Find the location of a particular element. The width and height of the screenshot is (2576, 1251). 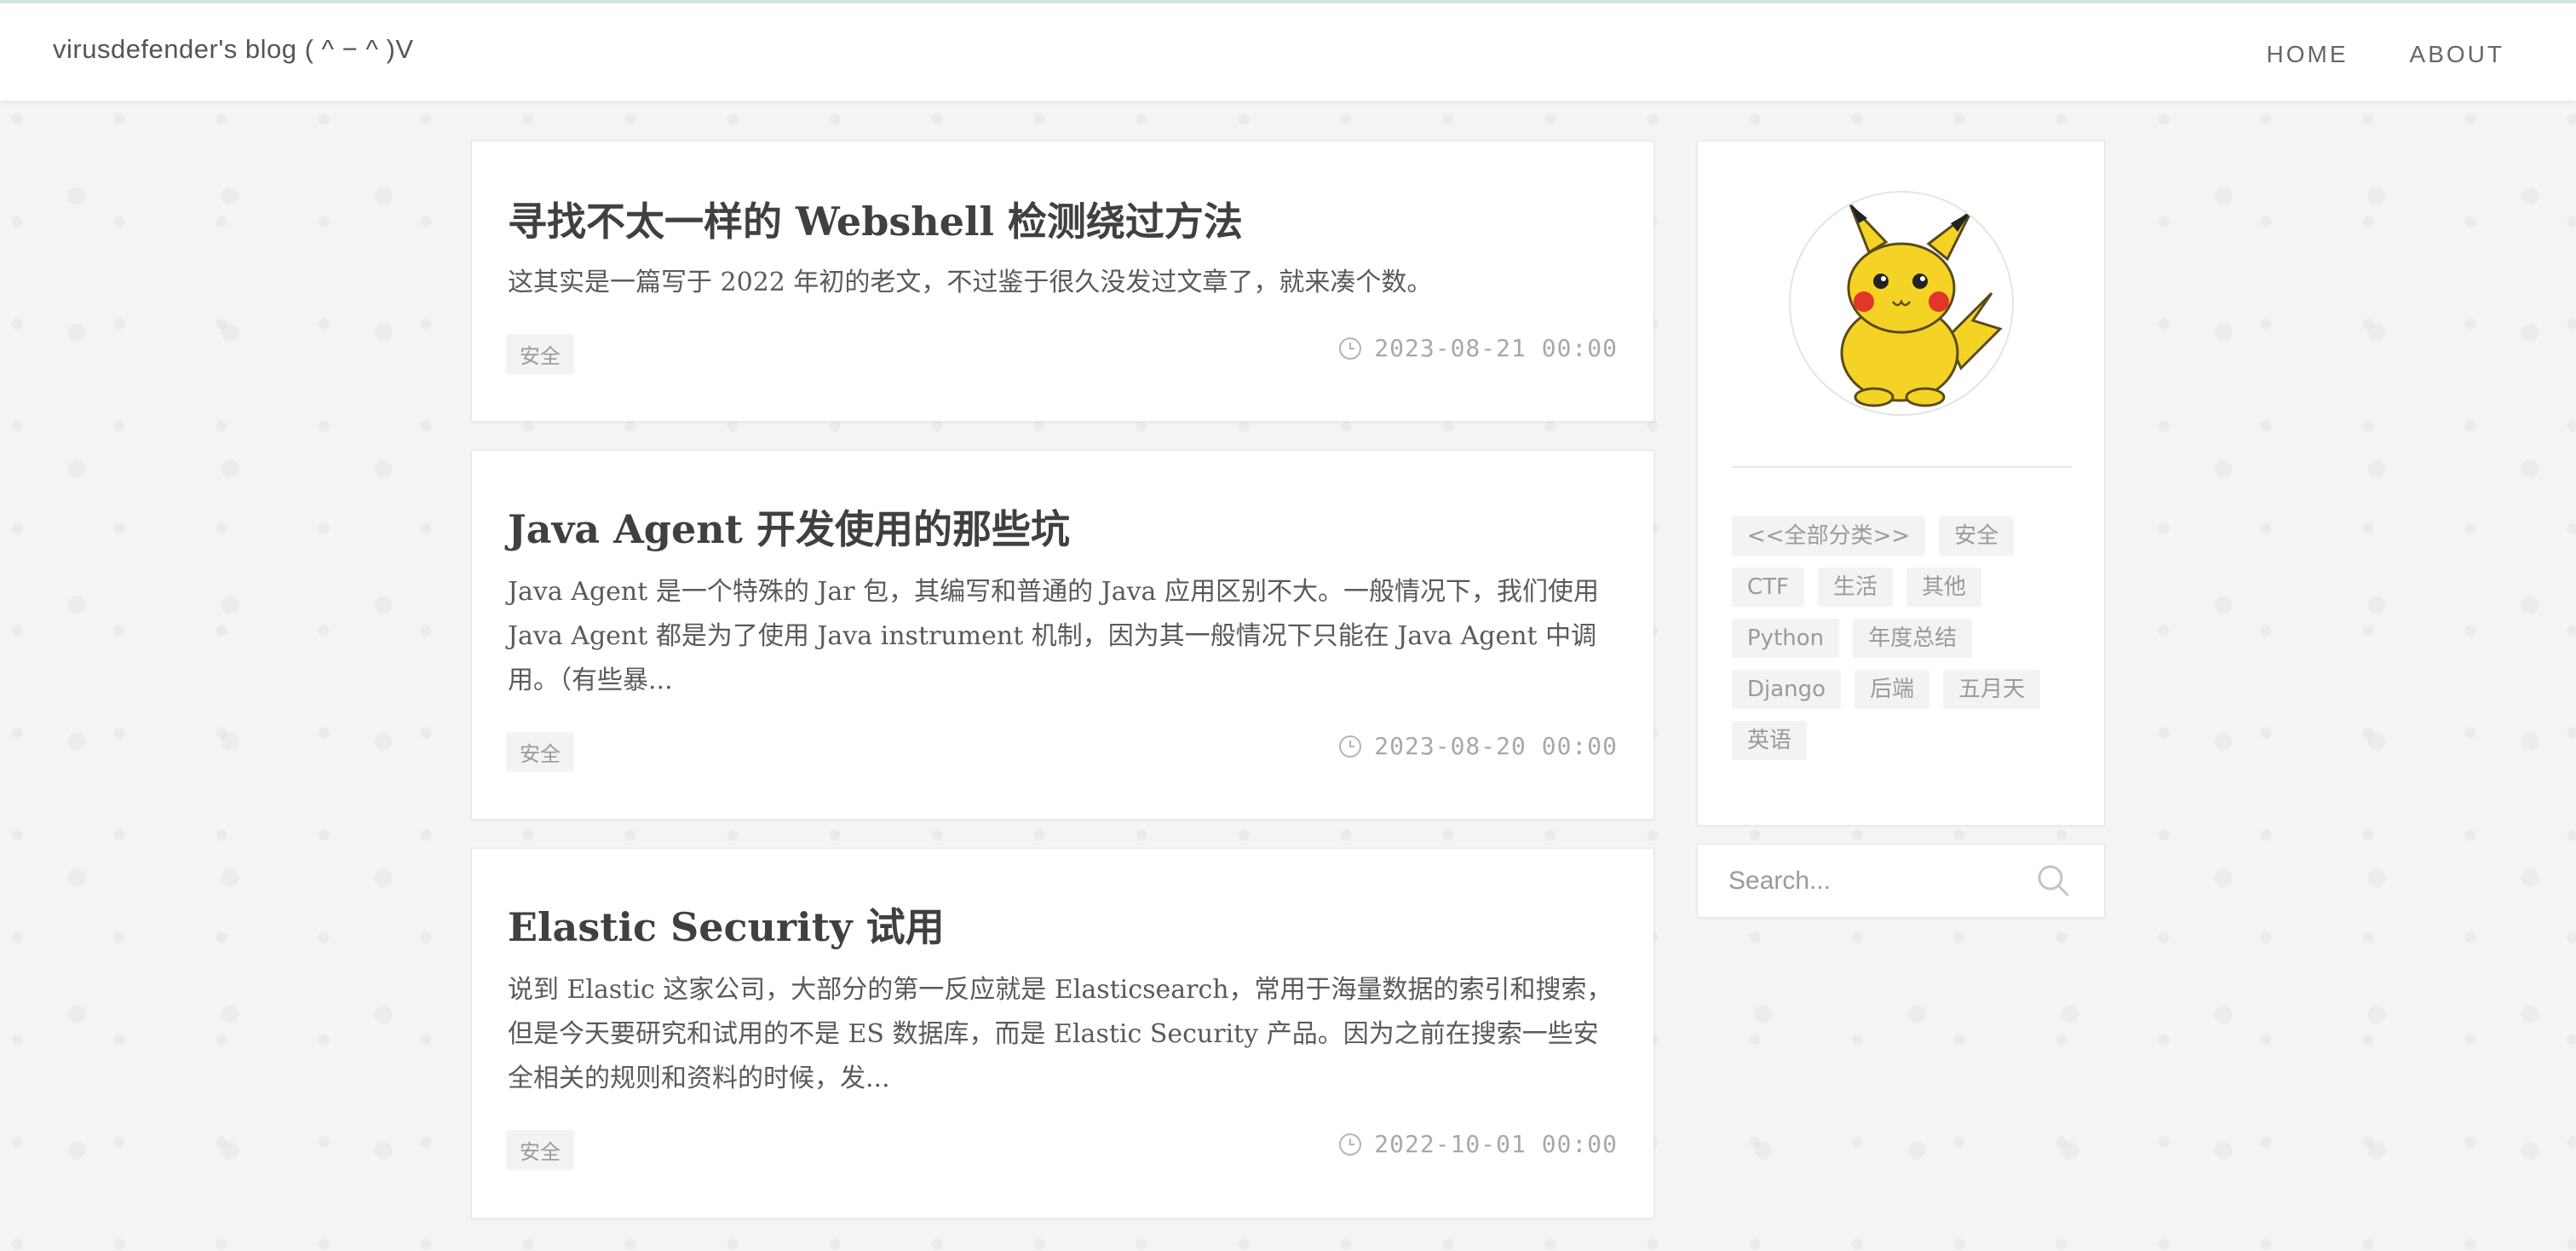

category-tag-life: 生活 is located at coordinates (1856, 588).